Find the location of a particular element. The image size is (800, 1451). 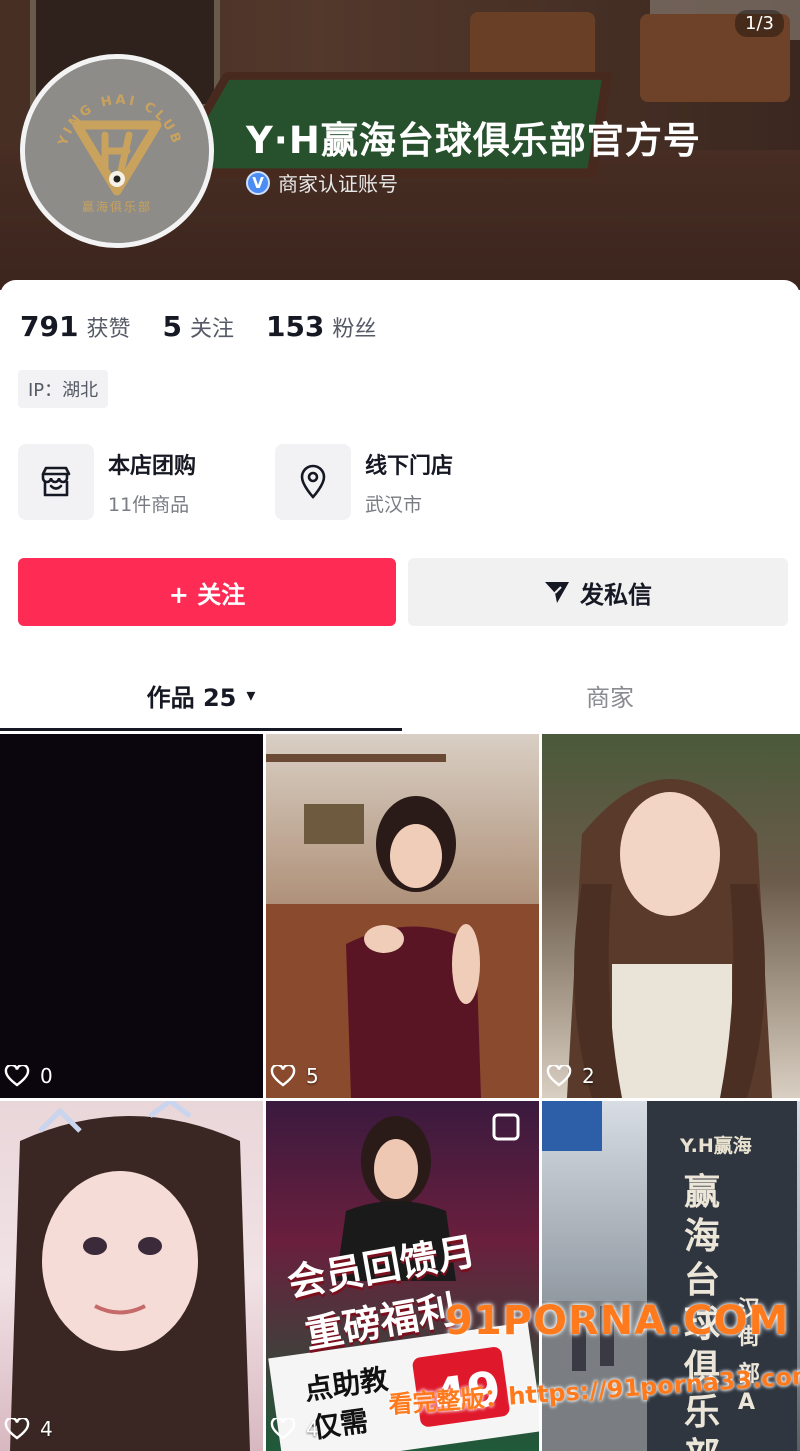

verified-label: 商家认证账号 is located at coordinates (338, 184).